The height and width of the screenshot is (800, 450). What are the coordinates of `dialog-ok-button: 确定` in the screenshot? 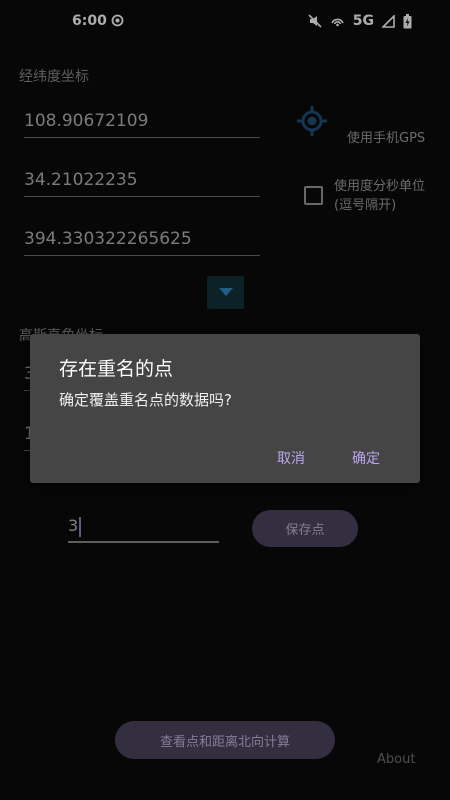 It's located at (366, 458).